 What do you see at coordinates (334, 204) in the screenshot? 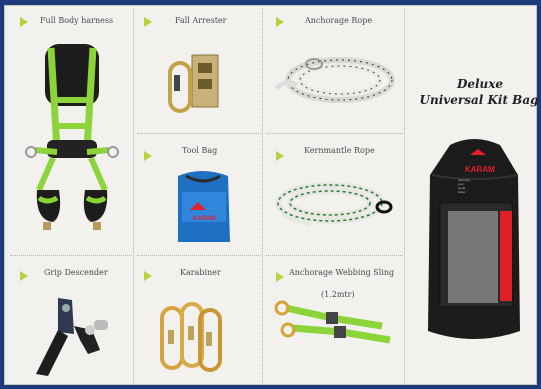
I see `kernmantle-rope-image` at bounding box center [334, 204].